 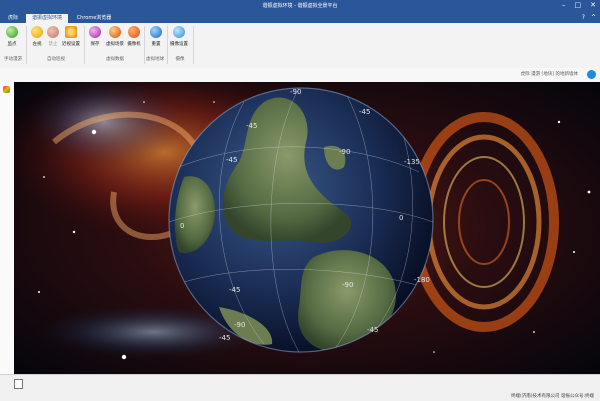 I want to click on left-toolbar, so click(x=7, y=228).